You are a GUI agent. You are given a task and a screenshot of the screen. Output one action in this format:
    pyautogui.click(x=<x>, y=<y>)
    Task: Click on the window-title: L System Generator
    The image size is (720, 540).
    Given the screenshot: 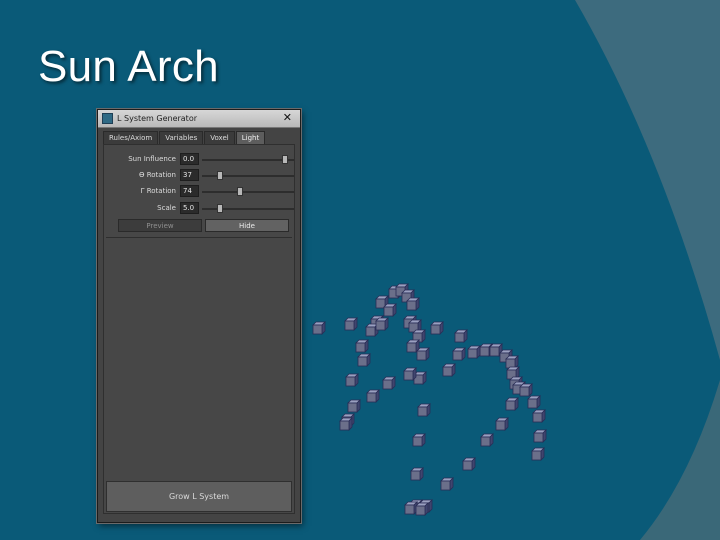 What is the action you would take?
    pyautogui.click(x=157, y=118)
    